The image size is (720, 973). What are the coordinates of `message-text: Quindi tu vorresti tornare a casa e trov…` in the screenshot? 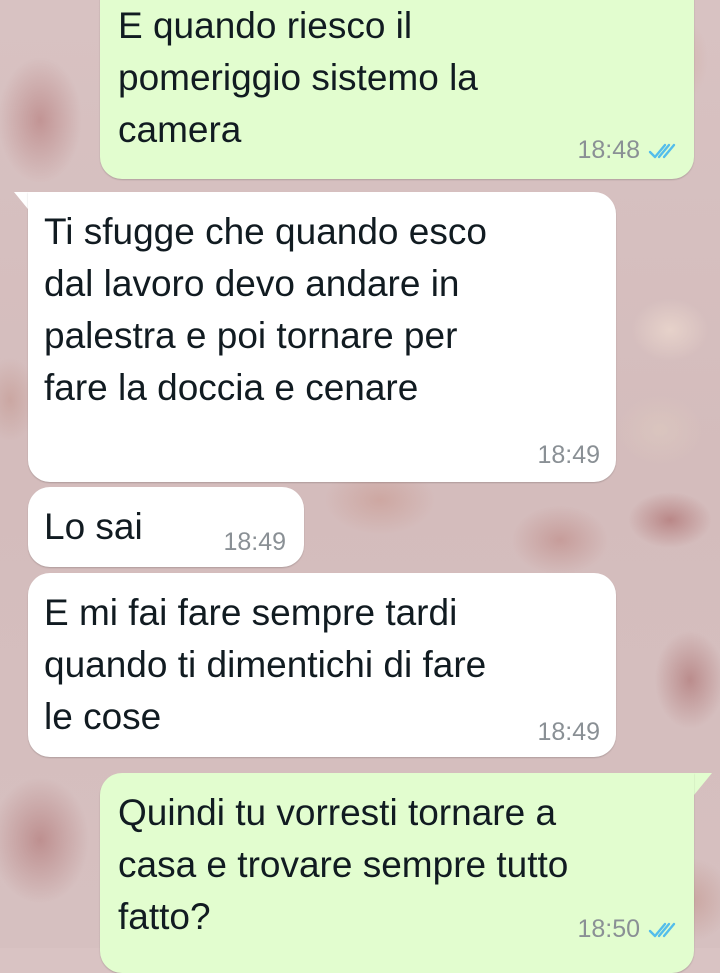 It's located at (343, 864).